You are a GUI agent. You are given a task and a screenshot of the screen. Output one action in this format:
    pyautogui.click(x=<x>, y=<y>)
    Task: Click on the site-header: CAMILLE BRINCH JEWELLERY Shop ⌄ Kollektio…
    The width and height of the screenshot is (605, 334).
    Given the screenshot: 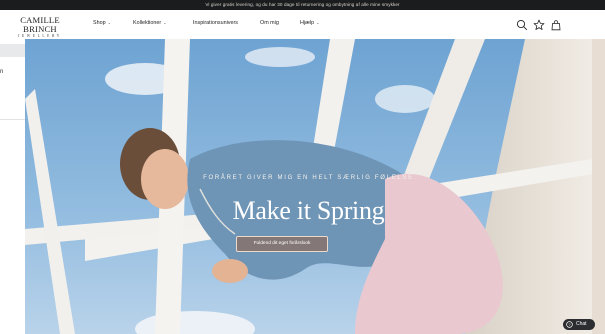 What is the action you would take?
    pyautogui.click(x=302, y=24)
    